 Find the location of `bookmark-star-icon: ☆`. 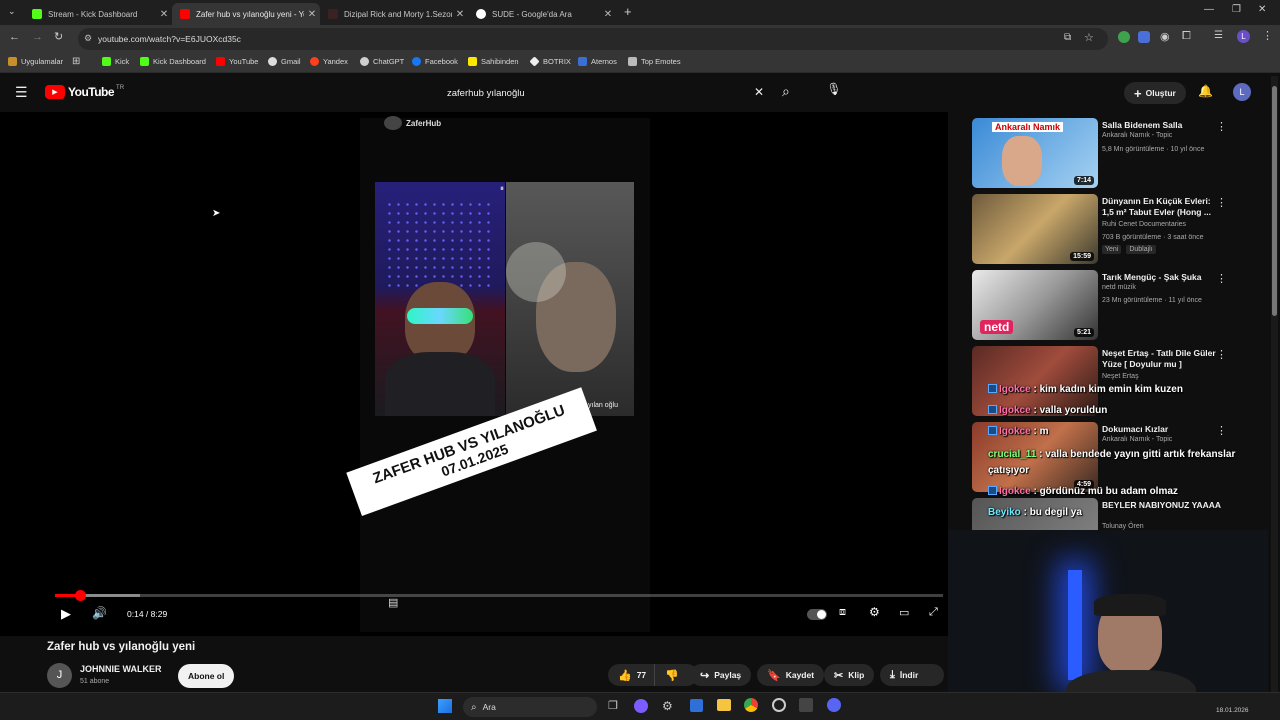

bookmark-star-icon: ☆ is located at coordinates (1089, 37).